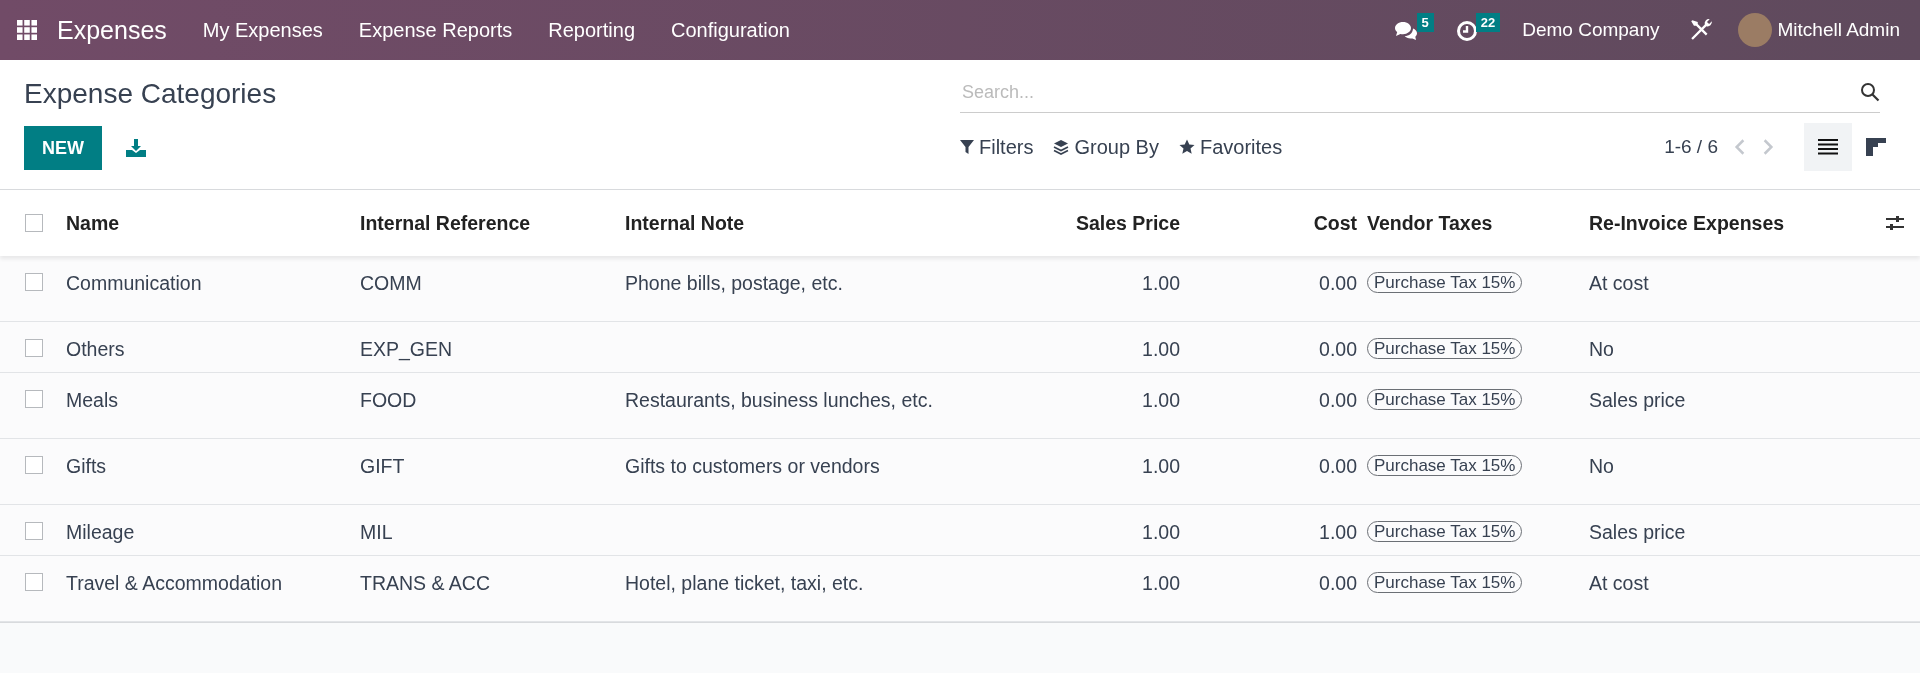 This screenshot has height=673, width=1920. What do you see at coordinates (27, 30) in the screenshot?
I see `apps-menu-icon` at bounding box center [27, 30].